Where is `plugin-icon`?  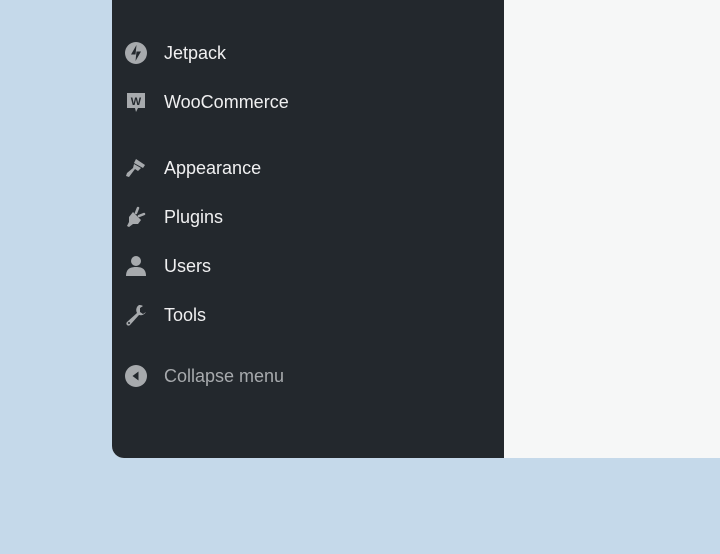 plugin-icon is located at coordinates (136, 217).